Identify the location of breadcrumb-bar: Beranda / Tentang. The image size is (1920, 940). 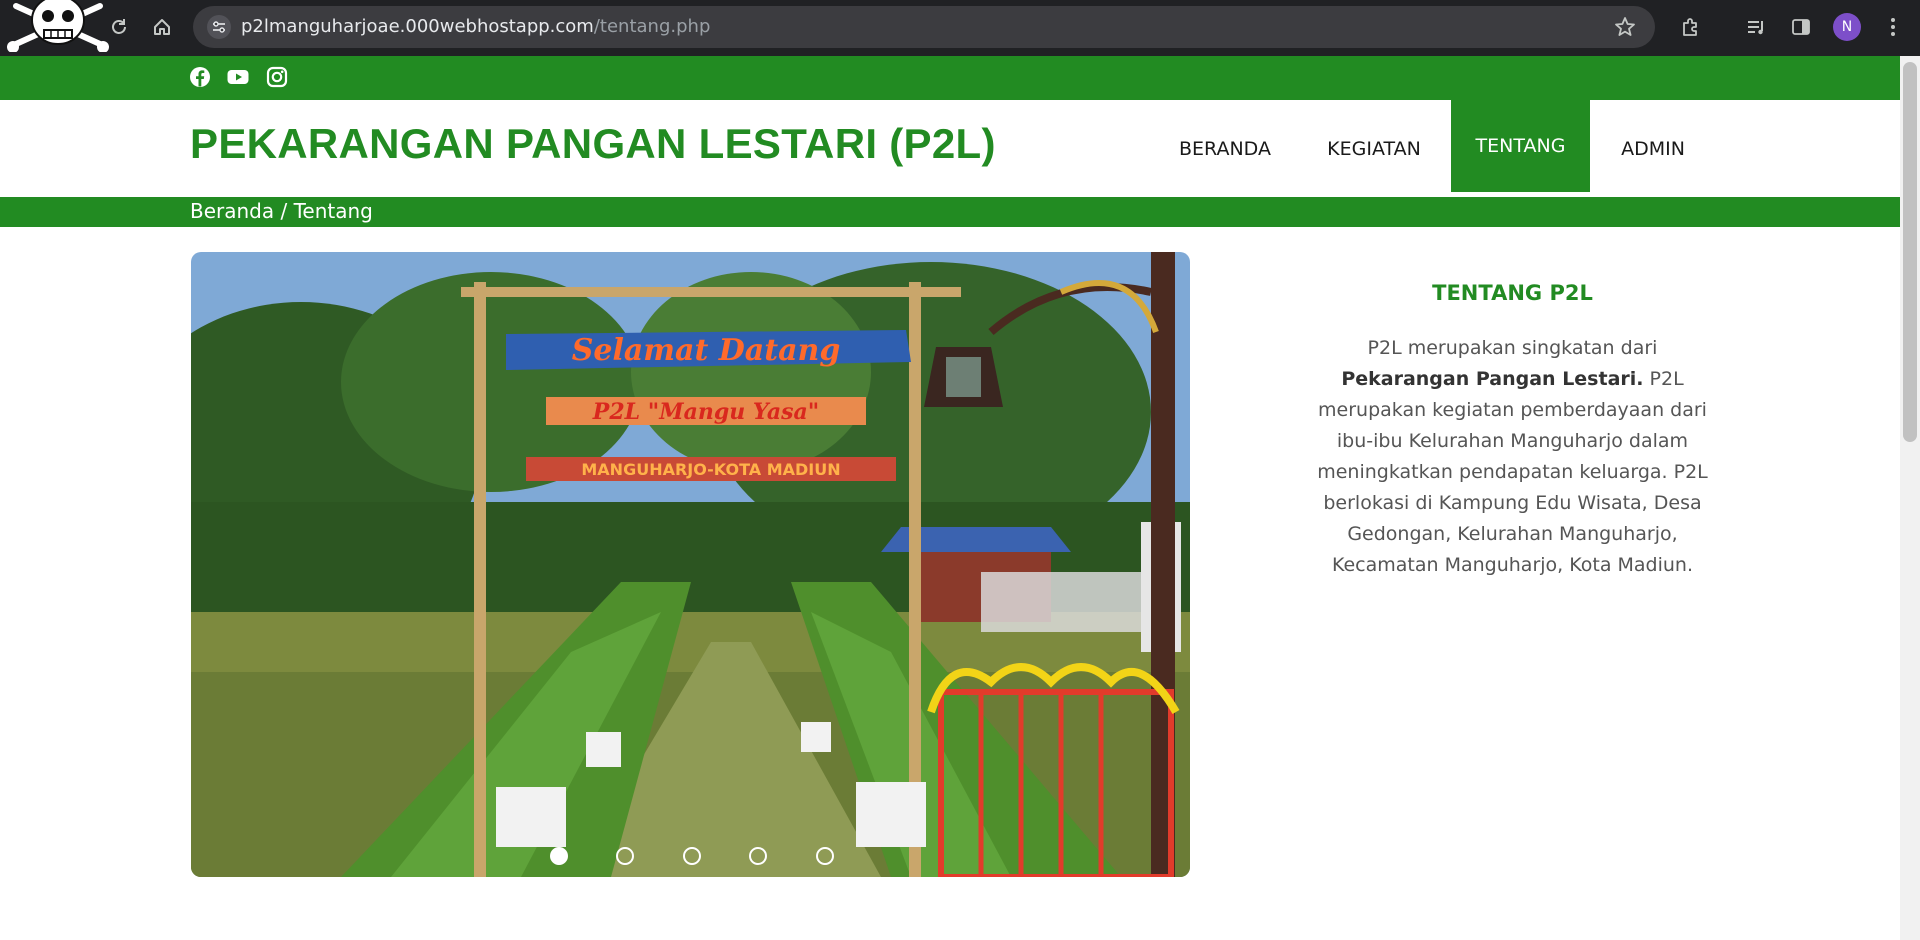
(950, 212).